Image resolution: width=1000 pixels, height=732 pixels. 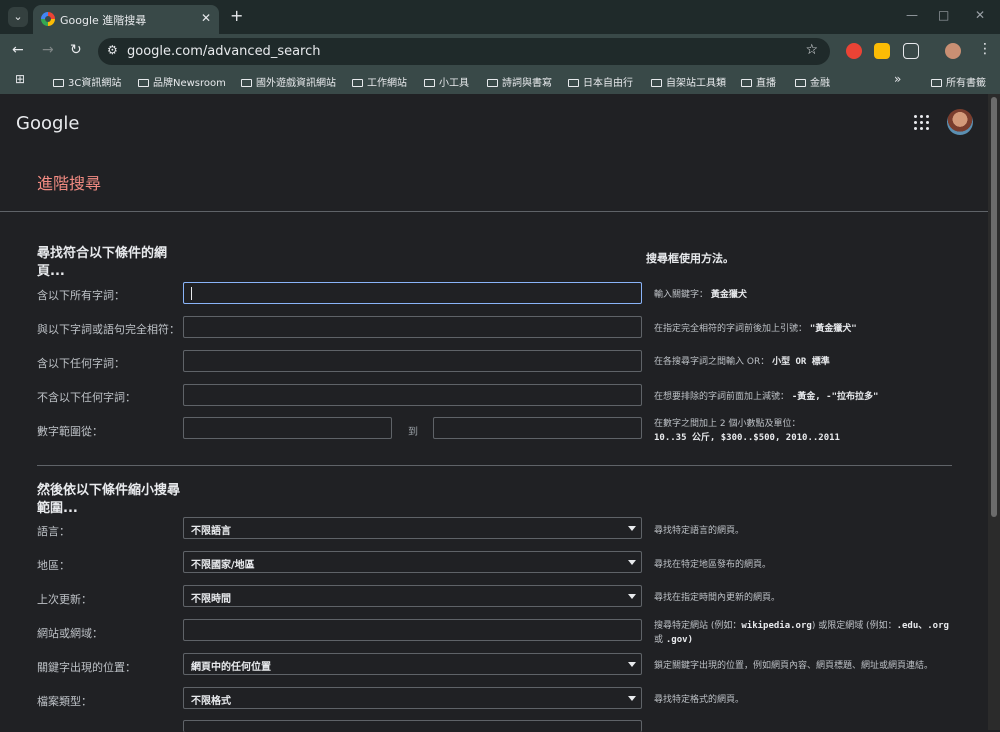 What do you see at coordinates (86, 397) in the screenshot?
I see `none-words-label: 不含以下任何字詞：` at bounding box center [86, 397].